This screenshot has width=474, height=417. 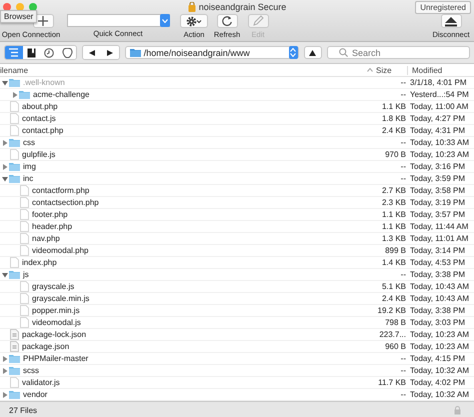 What do you see at coordinates (441, 70) in the screenshot?
I see `column-header: Modified` at bounding box center [441, 70].